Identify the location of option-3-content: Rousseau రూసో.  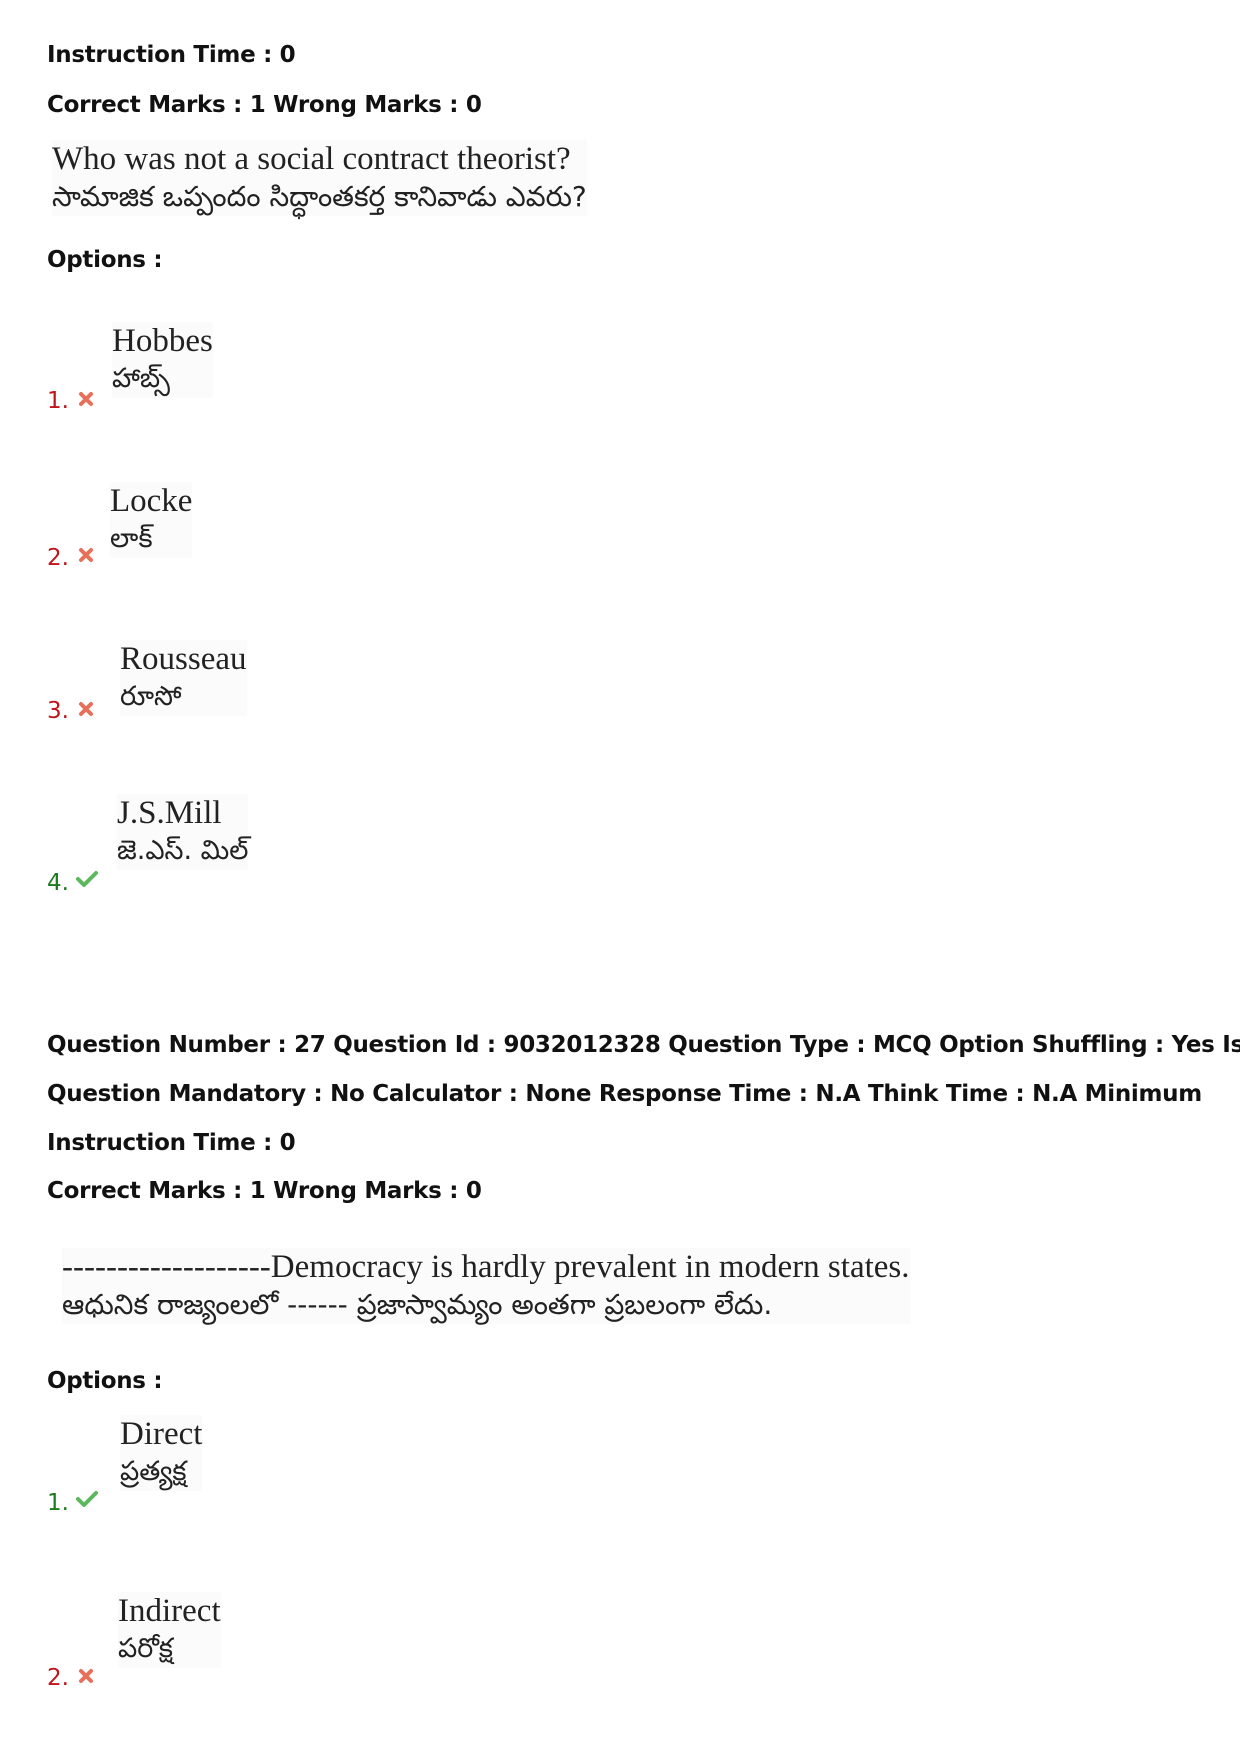
(183, 678).